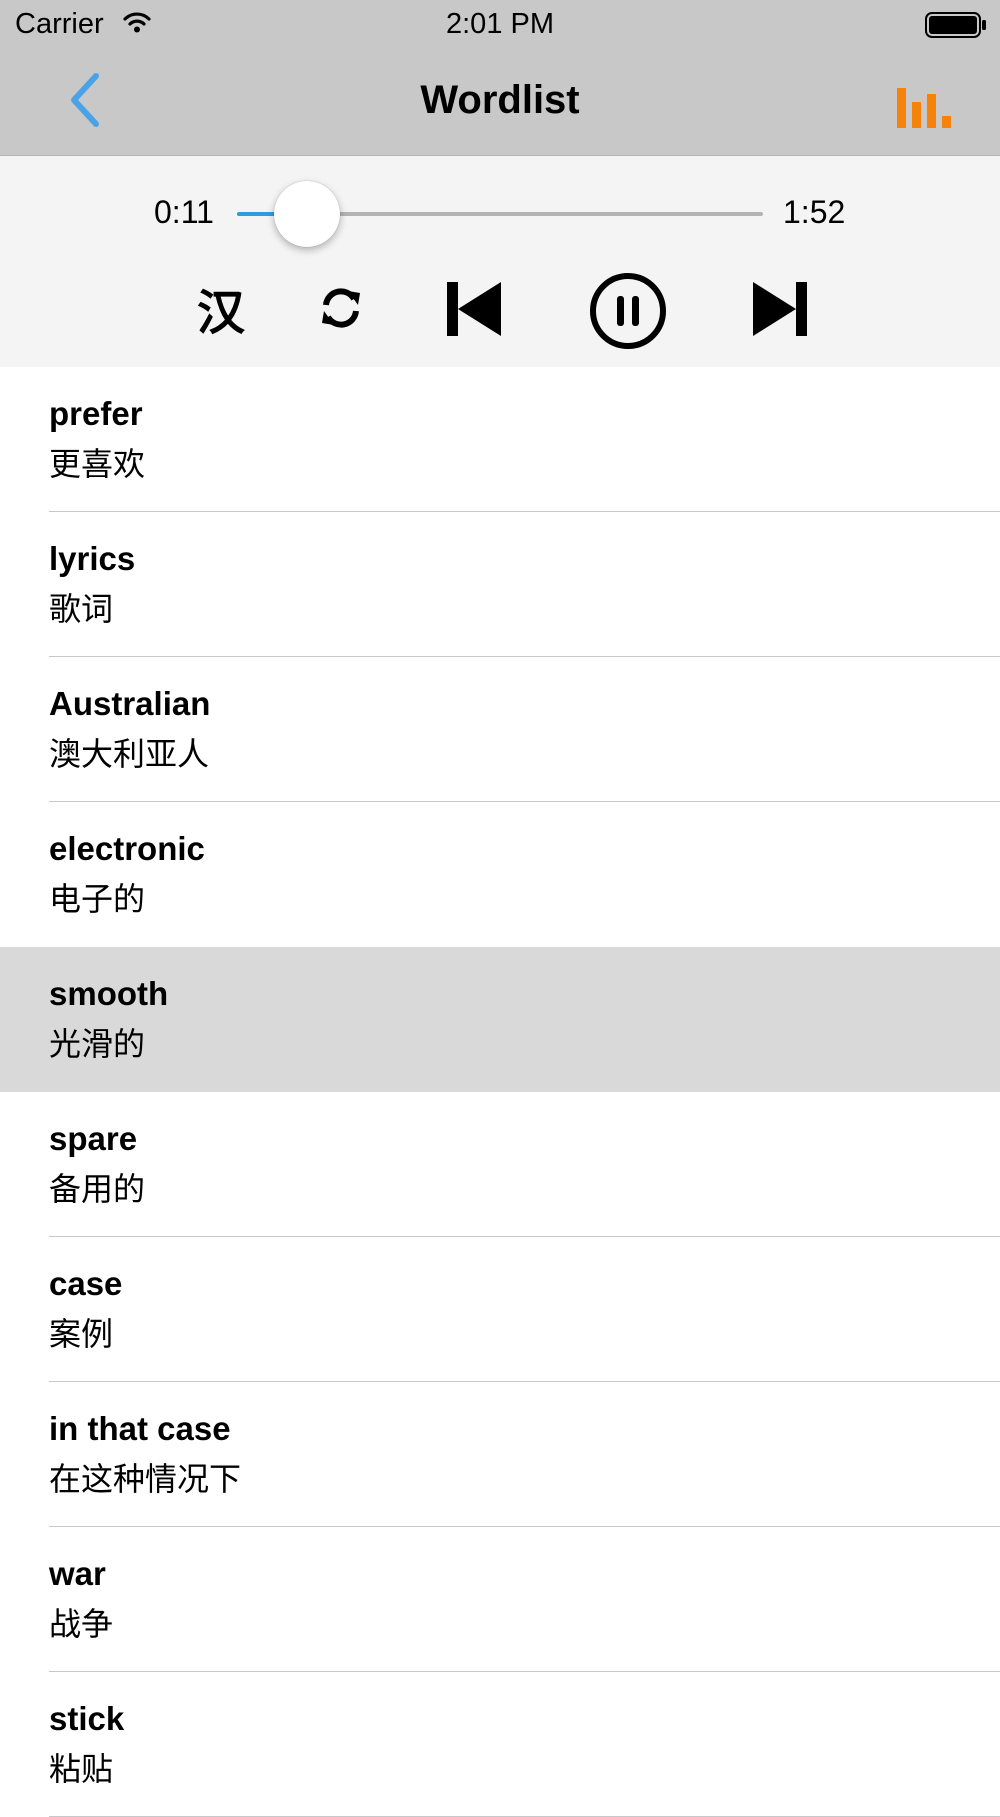 This screenshot has width=1000, height=1817. Describe the element at coordinates (500, 214) in the screenshot. I see `progress-slider` at that location.